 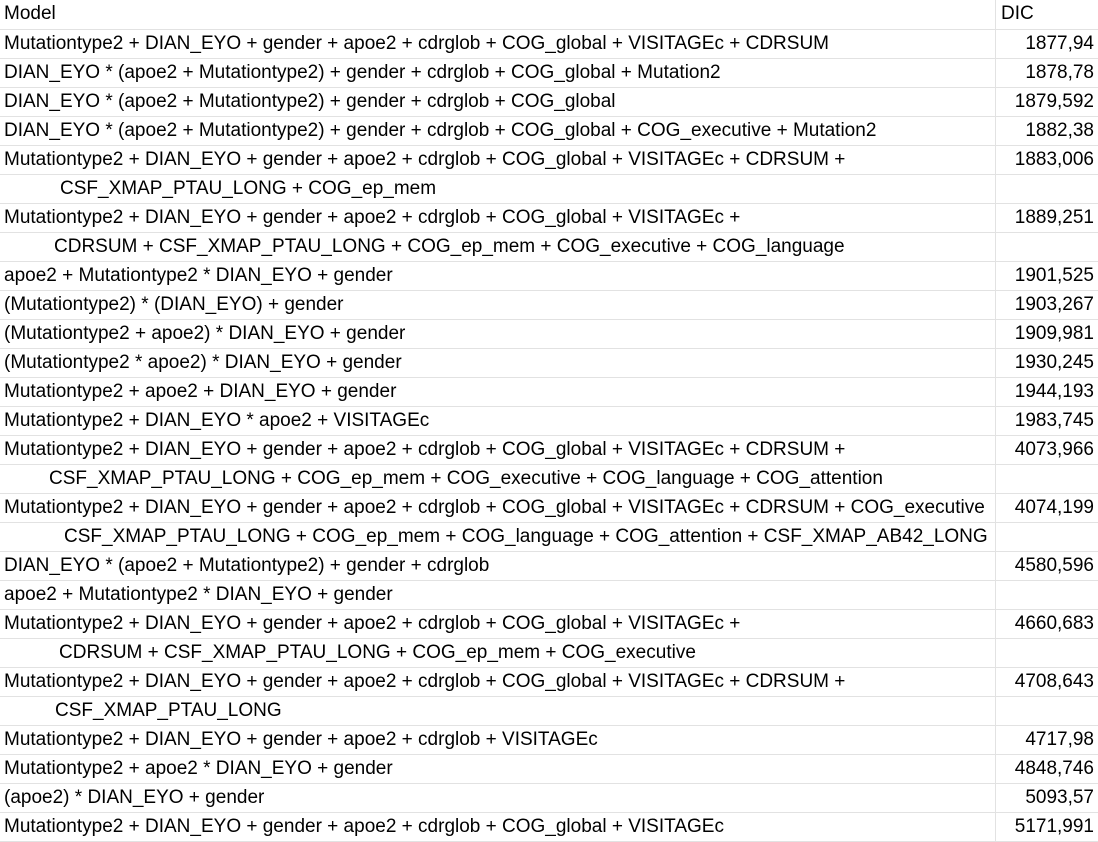 What do you see at coordinates (1047, 566) in the screenshot?
I see `dic-cell: 4580,596` at bounding box center [1047, 566].